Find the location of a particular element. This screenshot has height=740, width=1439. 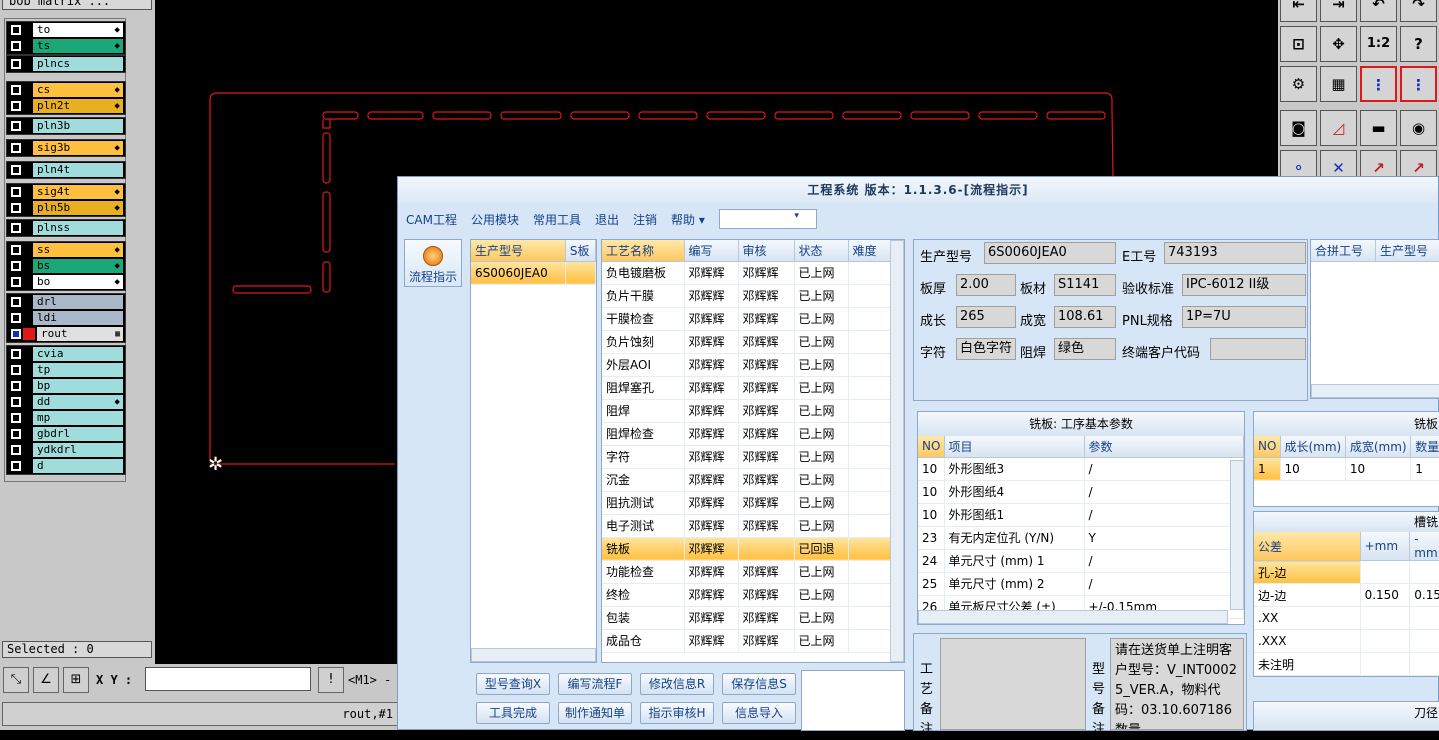

table-row: 字符 邓辉辉 邓辉辉 已上网 is located at coordinates (753, 457).